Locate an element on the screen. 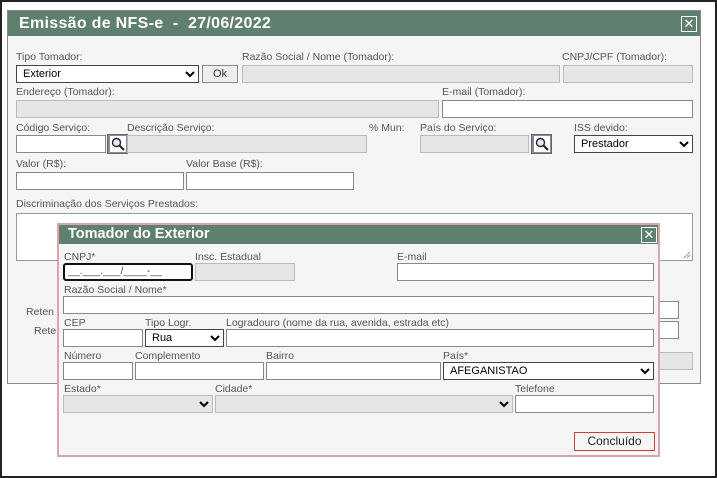 This screenshot has width=717, height=478. codigo-servico-field is located at coordinates (61, 144).